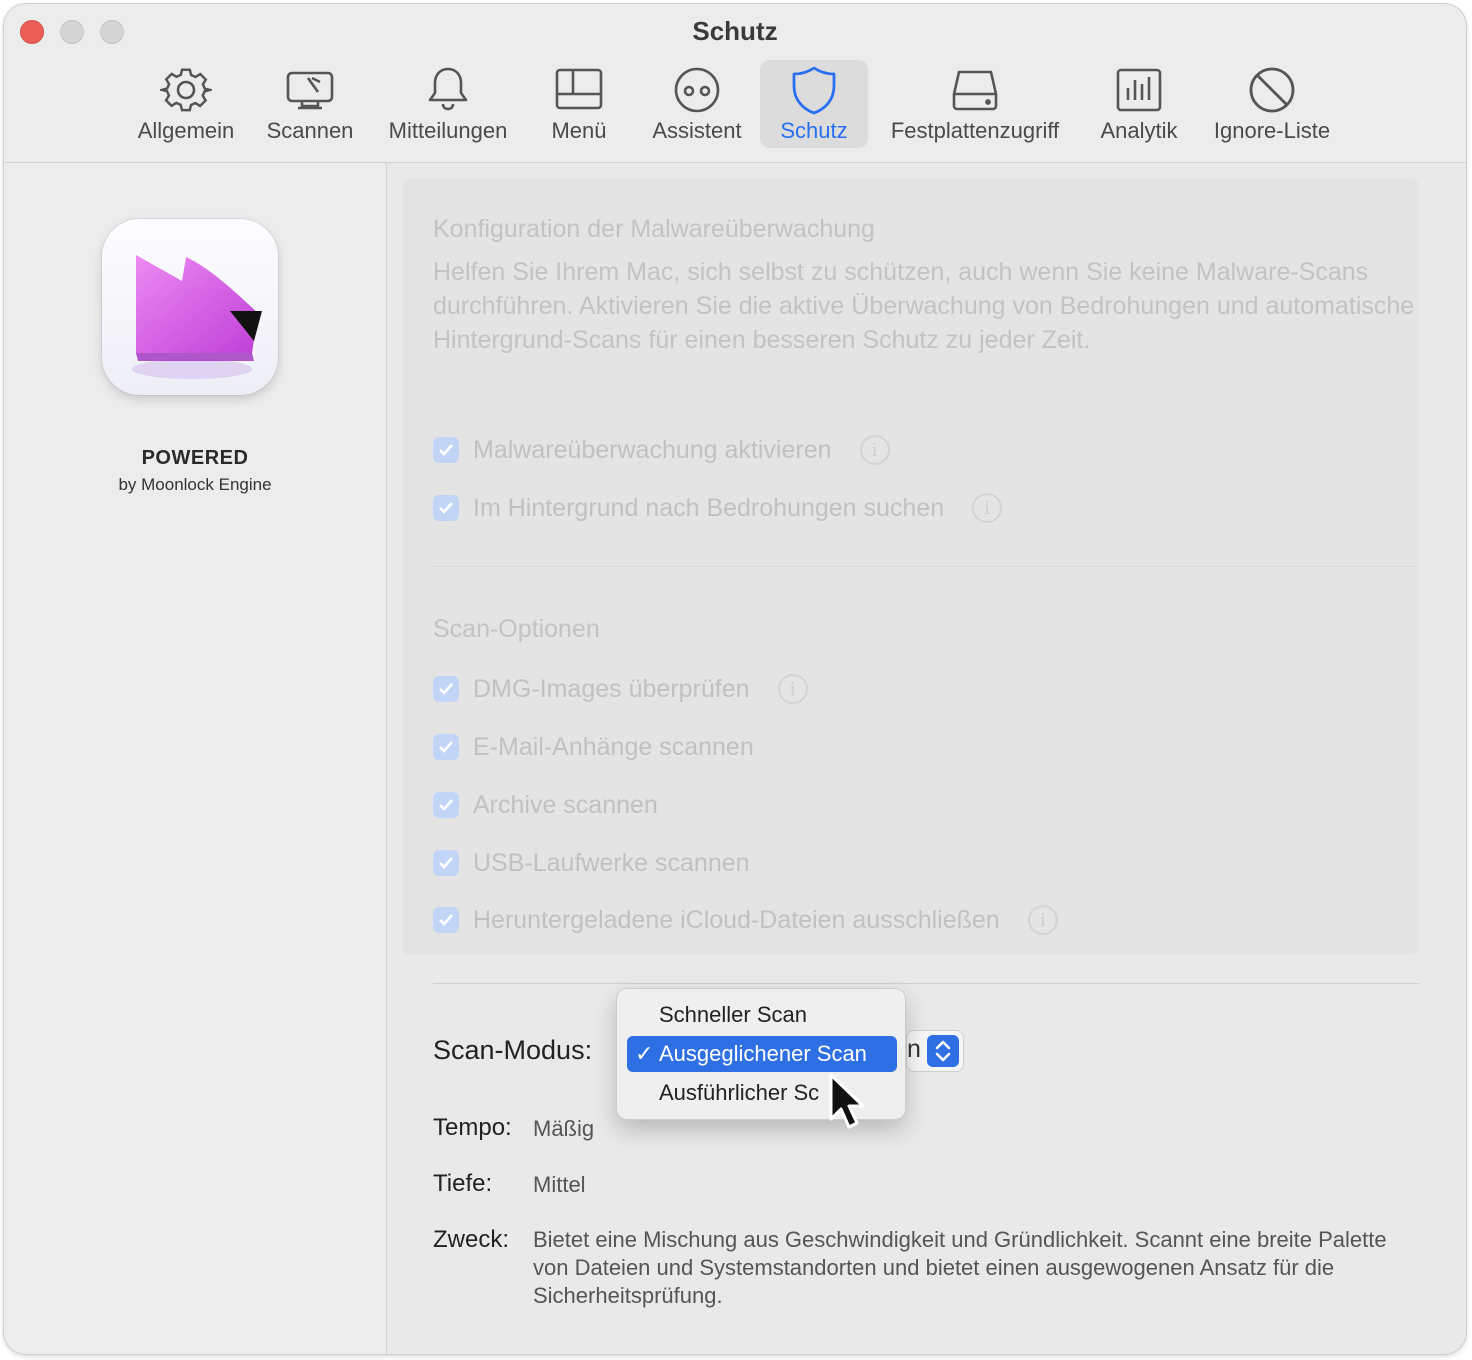 This screenshot has height=1360, width=1472. What do you see at coordinates (564, 1128) in the screenshot?
I see `tempo-value: Mäßig` at bounding box center [564, 1128].